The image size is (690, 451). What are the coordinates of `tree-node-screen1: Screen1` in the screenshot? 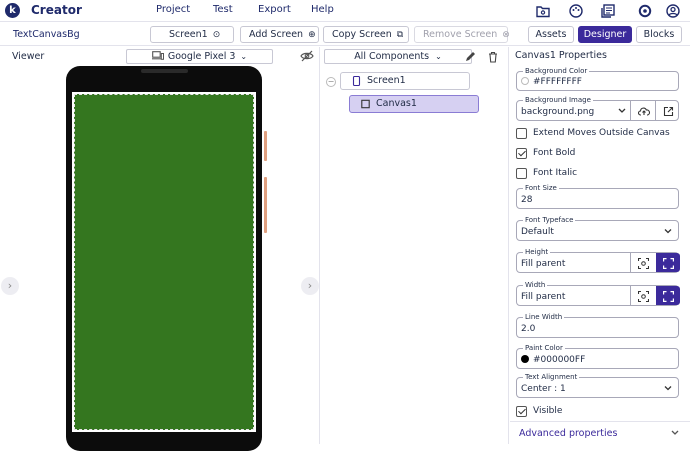 It's located at (405, 81).